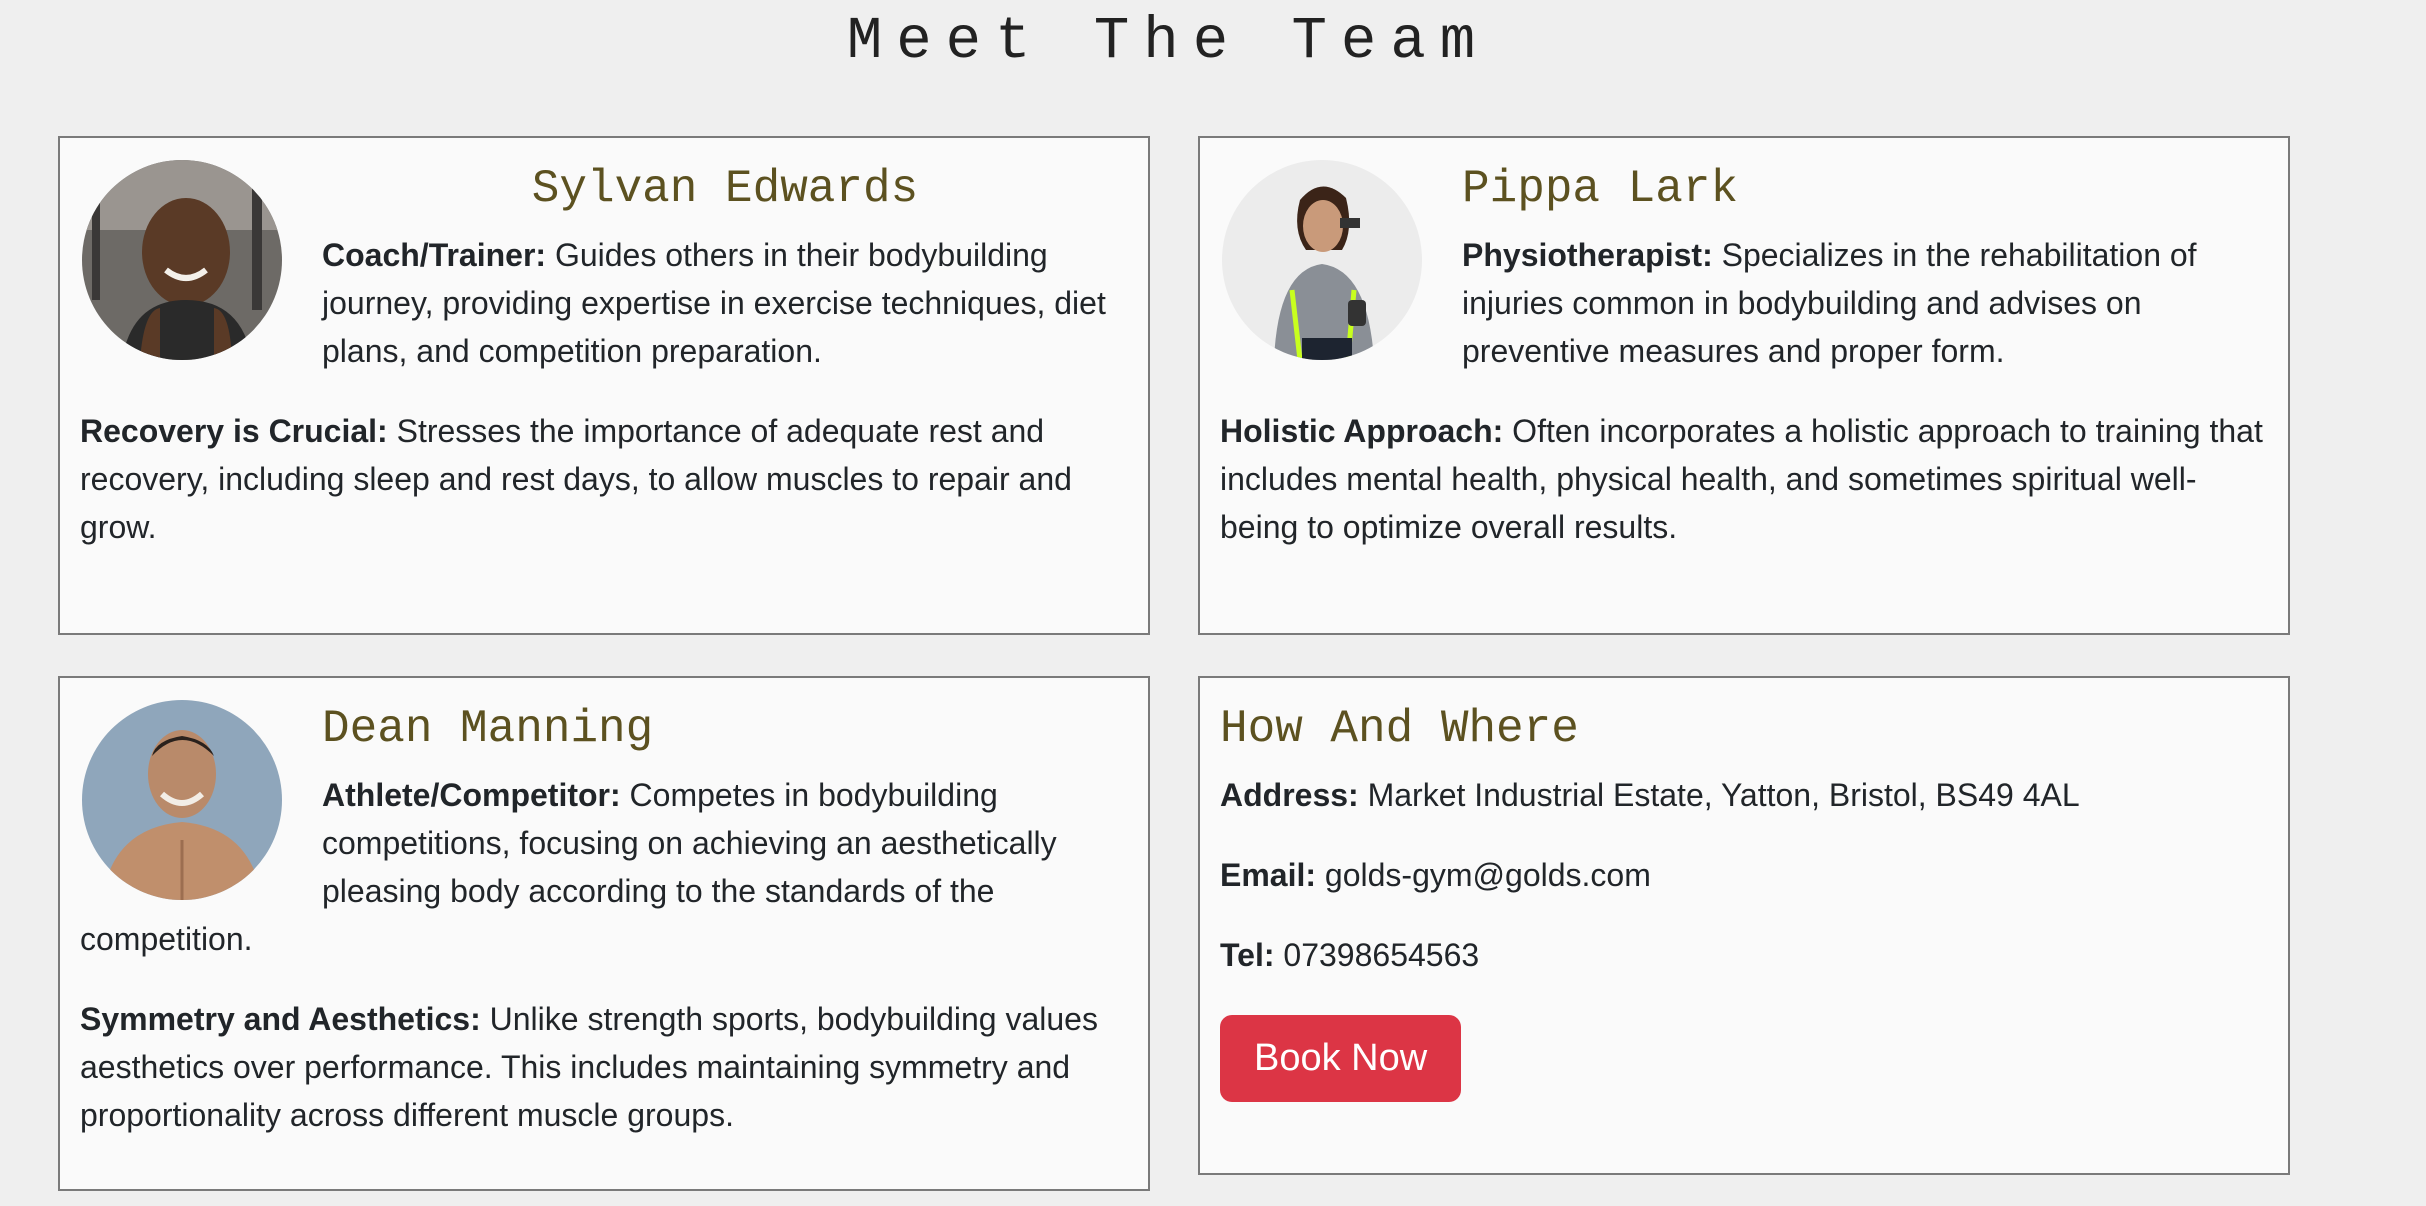 The width and height of the screenshot is (2426, 1206). I want to click on page-title: Meet The Team, so click(1168, 41).